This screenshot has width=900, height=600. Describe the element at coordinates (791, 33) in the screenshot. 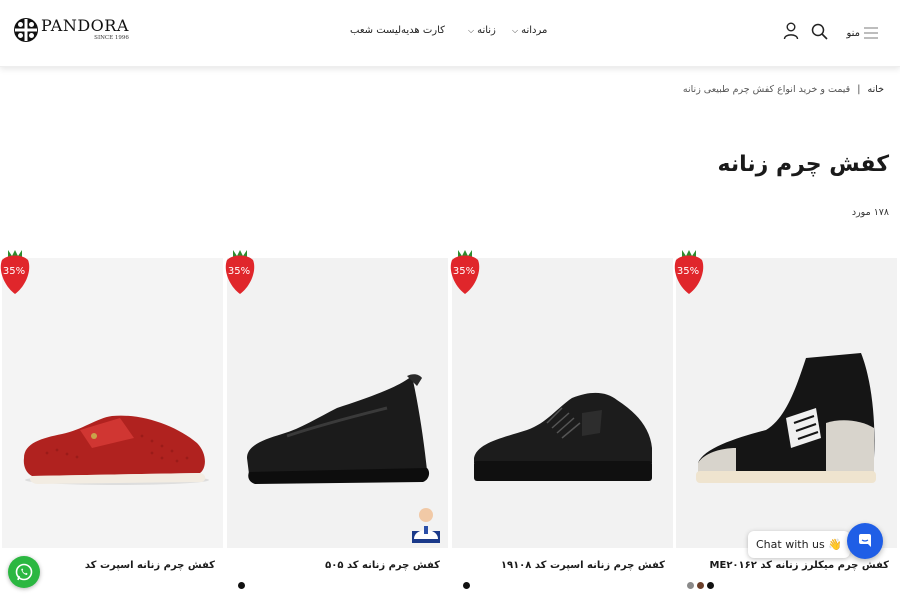

I see `user-icon` at that location.